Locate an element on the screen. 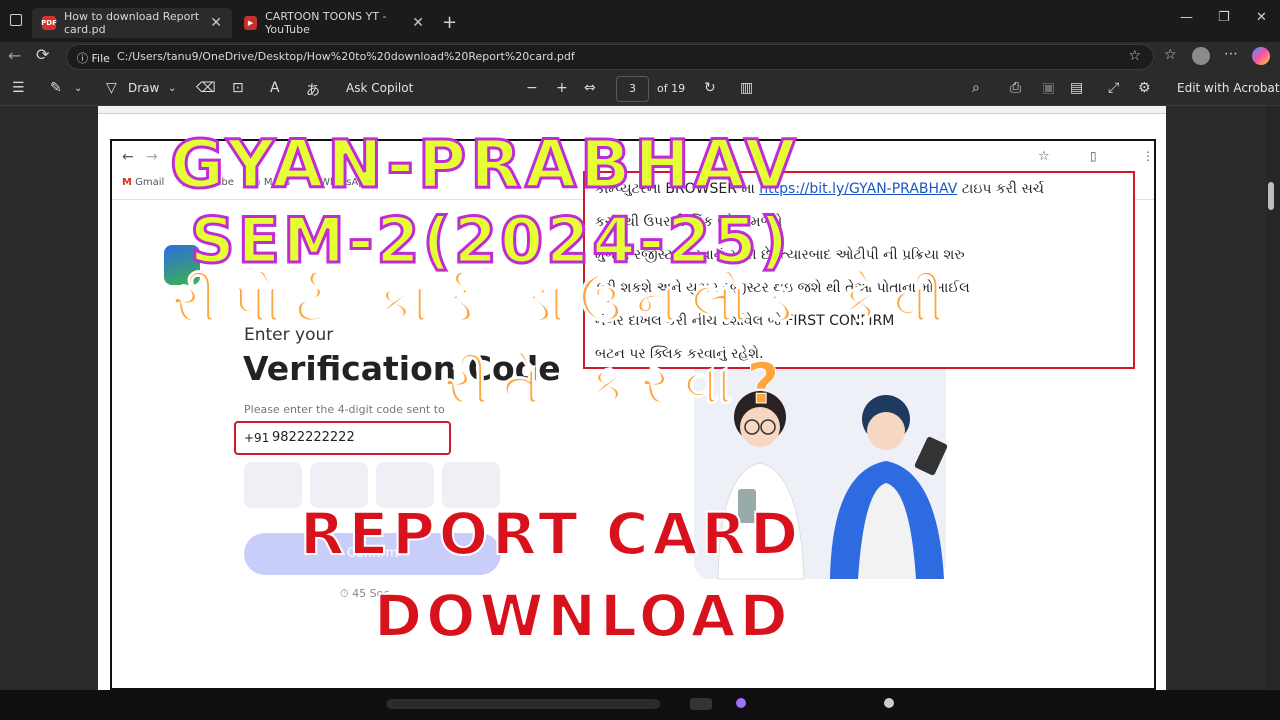 The height and width of the screenshot is (720, 1280). tab-title: CARTOON TOONS YT - YouTube is located at coordinates (326, 23).